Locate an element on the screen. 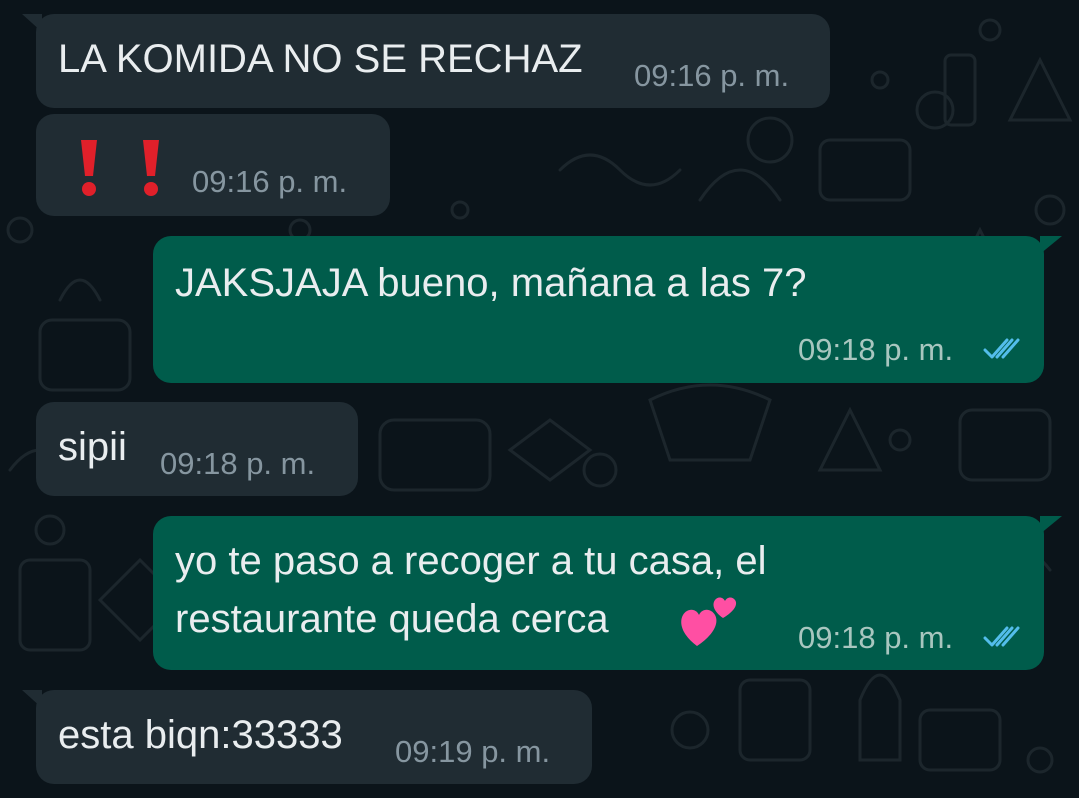  two-hearts-icon is located at coordinates (709, 621).